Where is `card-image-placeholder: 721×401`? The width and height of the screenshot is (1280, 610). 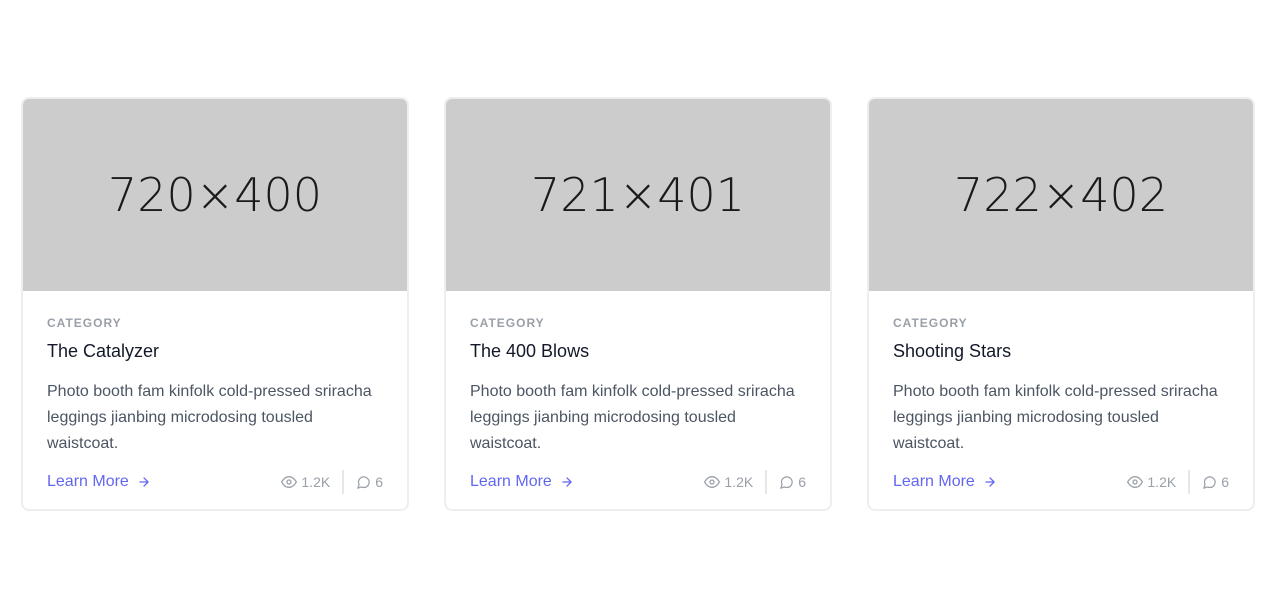
card-image-placeholder: 721×401 is located at coordinates (638, 195).